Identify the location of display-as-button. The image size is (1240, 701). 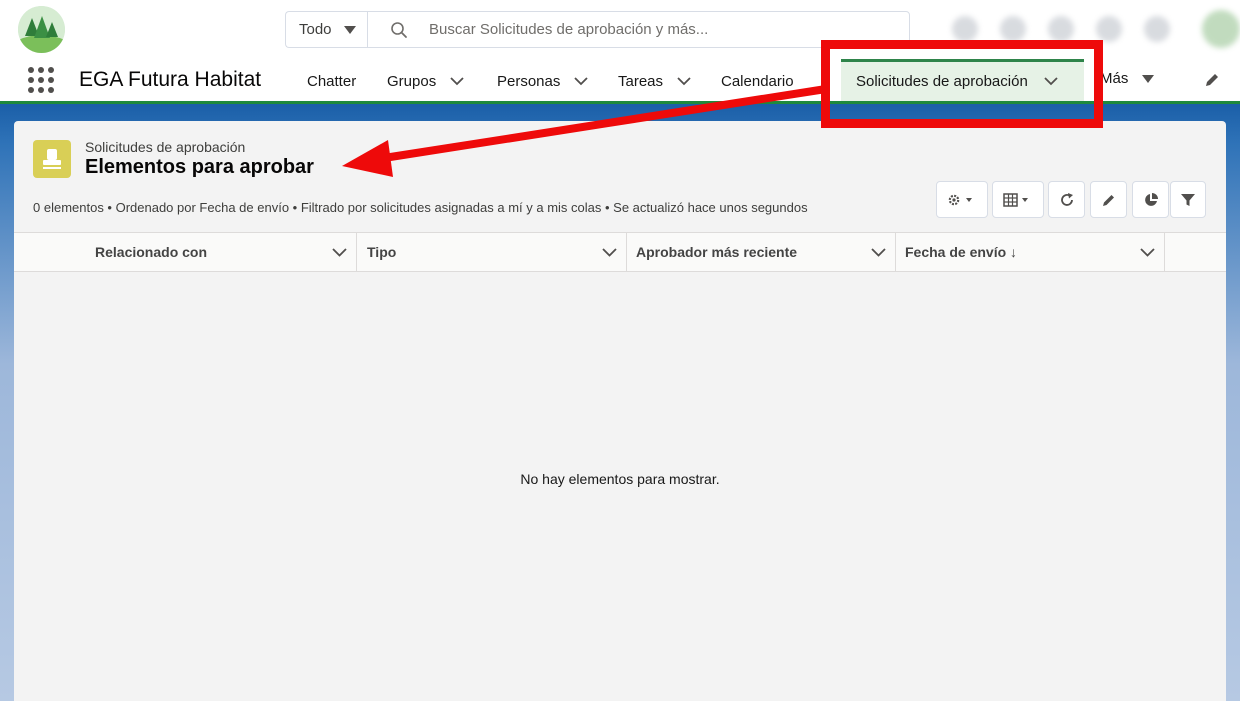
(1018, 199).